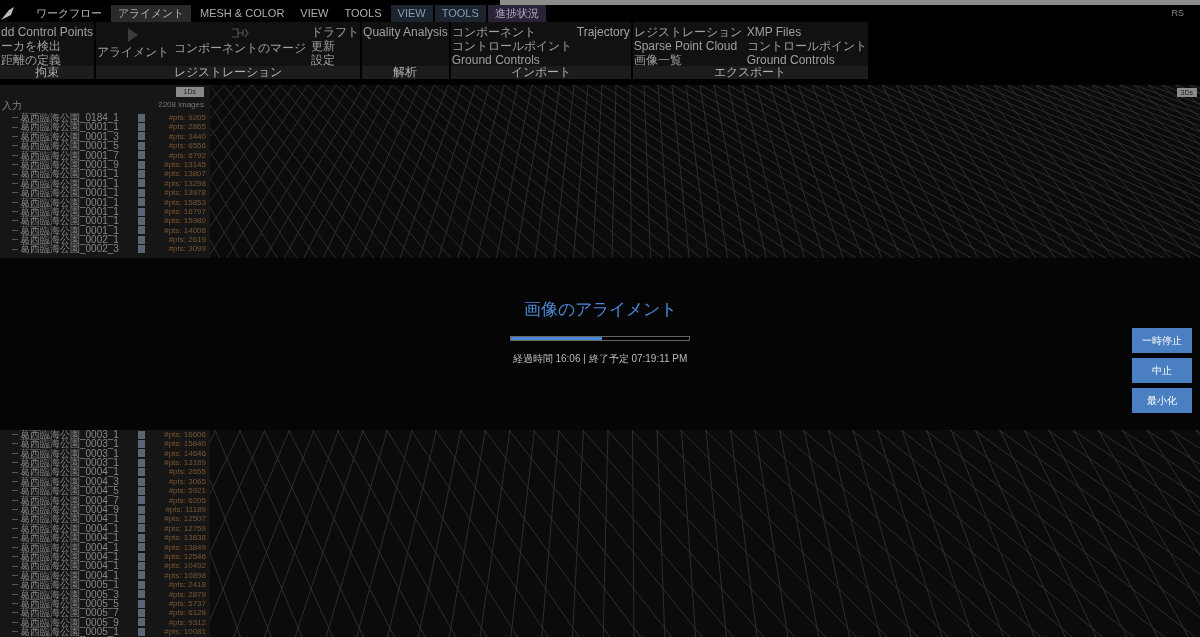  I want to click on ribbon-tab: アライメント, so click(151, 13).